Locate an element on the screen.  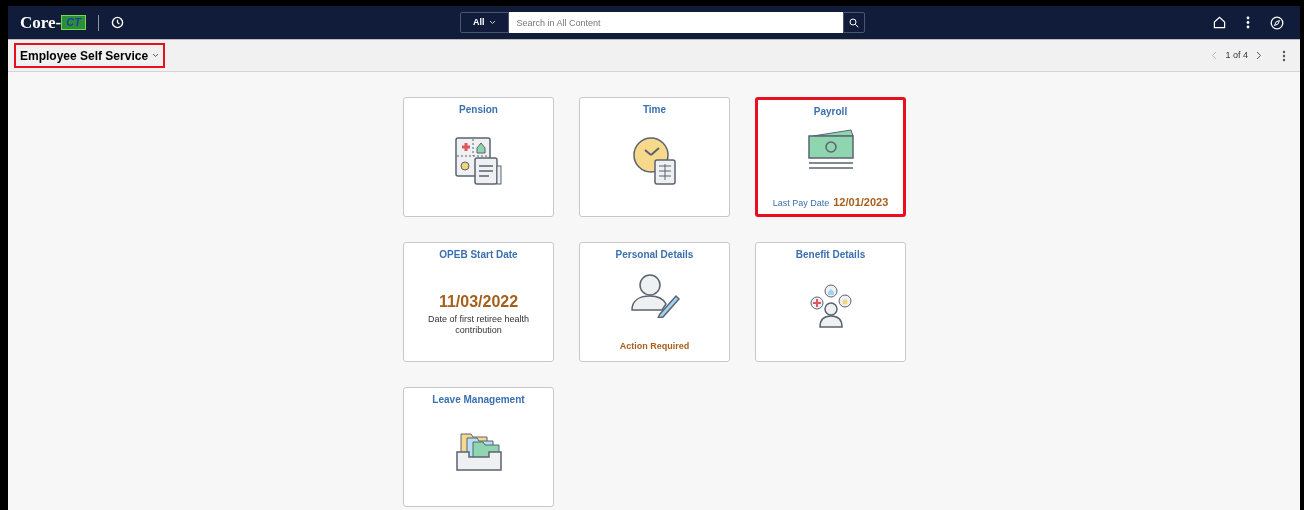
search-button is located at coordinates (853, 22).